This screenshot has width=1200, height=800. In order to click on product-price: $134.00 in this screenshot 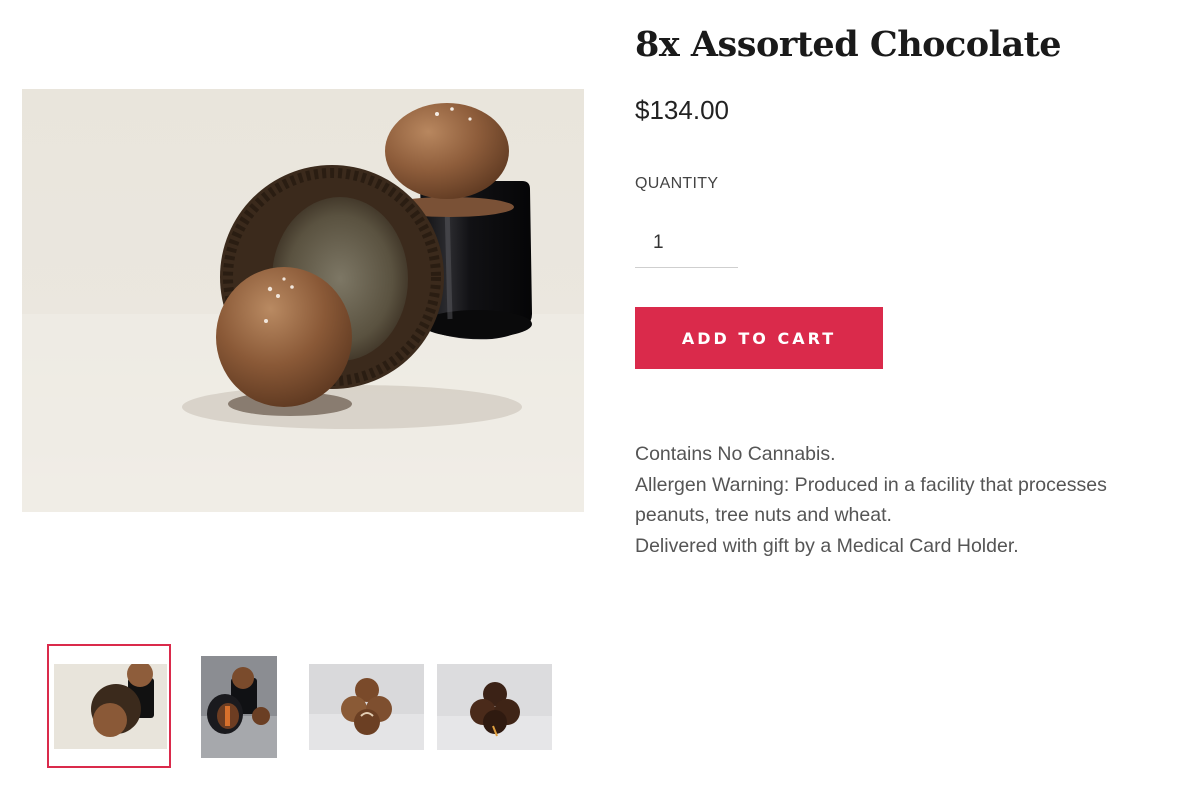, I will do `click(682, 110)`.